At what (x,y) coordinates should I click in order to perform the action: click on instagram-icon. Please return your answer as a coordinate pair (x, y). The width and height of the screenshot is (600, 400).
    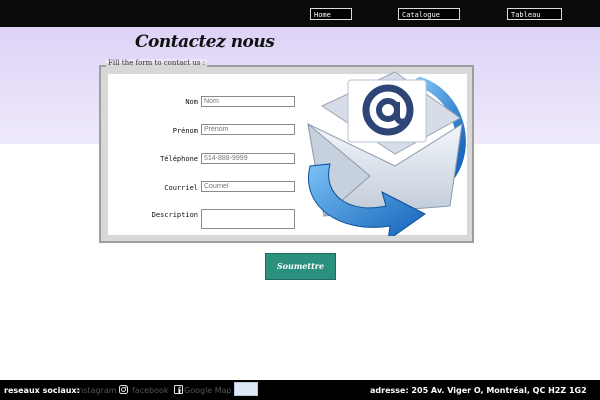
    Looking at the image, I should click on (123, 389).